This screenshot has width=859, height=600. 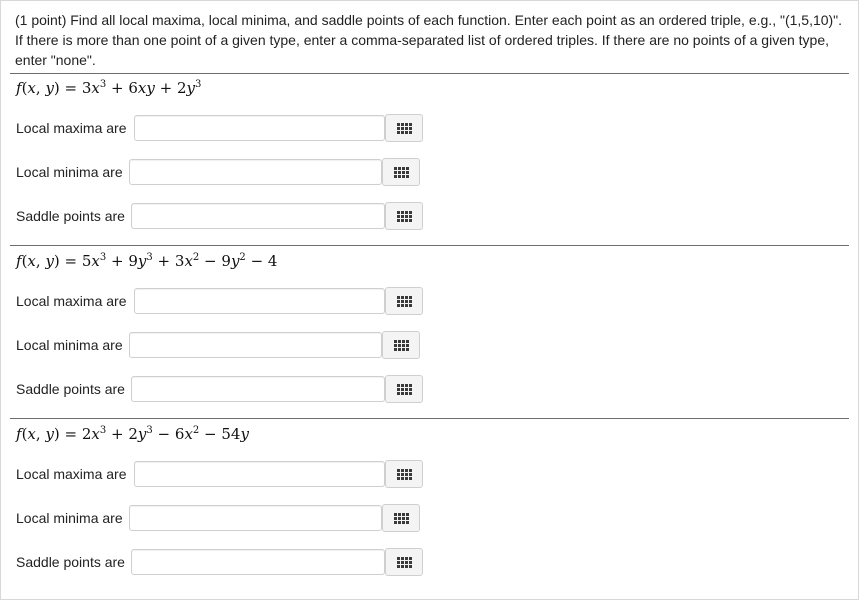 What do you see at coordinates (147, 261) in the screenshot?
I see `function-2: f(x, y) = 5x3 + 9y3 + 3x2 − 9y2 − 4` at bounding box center [147, 261].